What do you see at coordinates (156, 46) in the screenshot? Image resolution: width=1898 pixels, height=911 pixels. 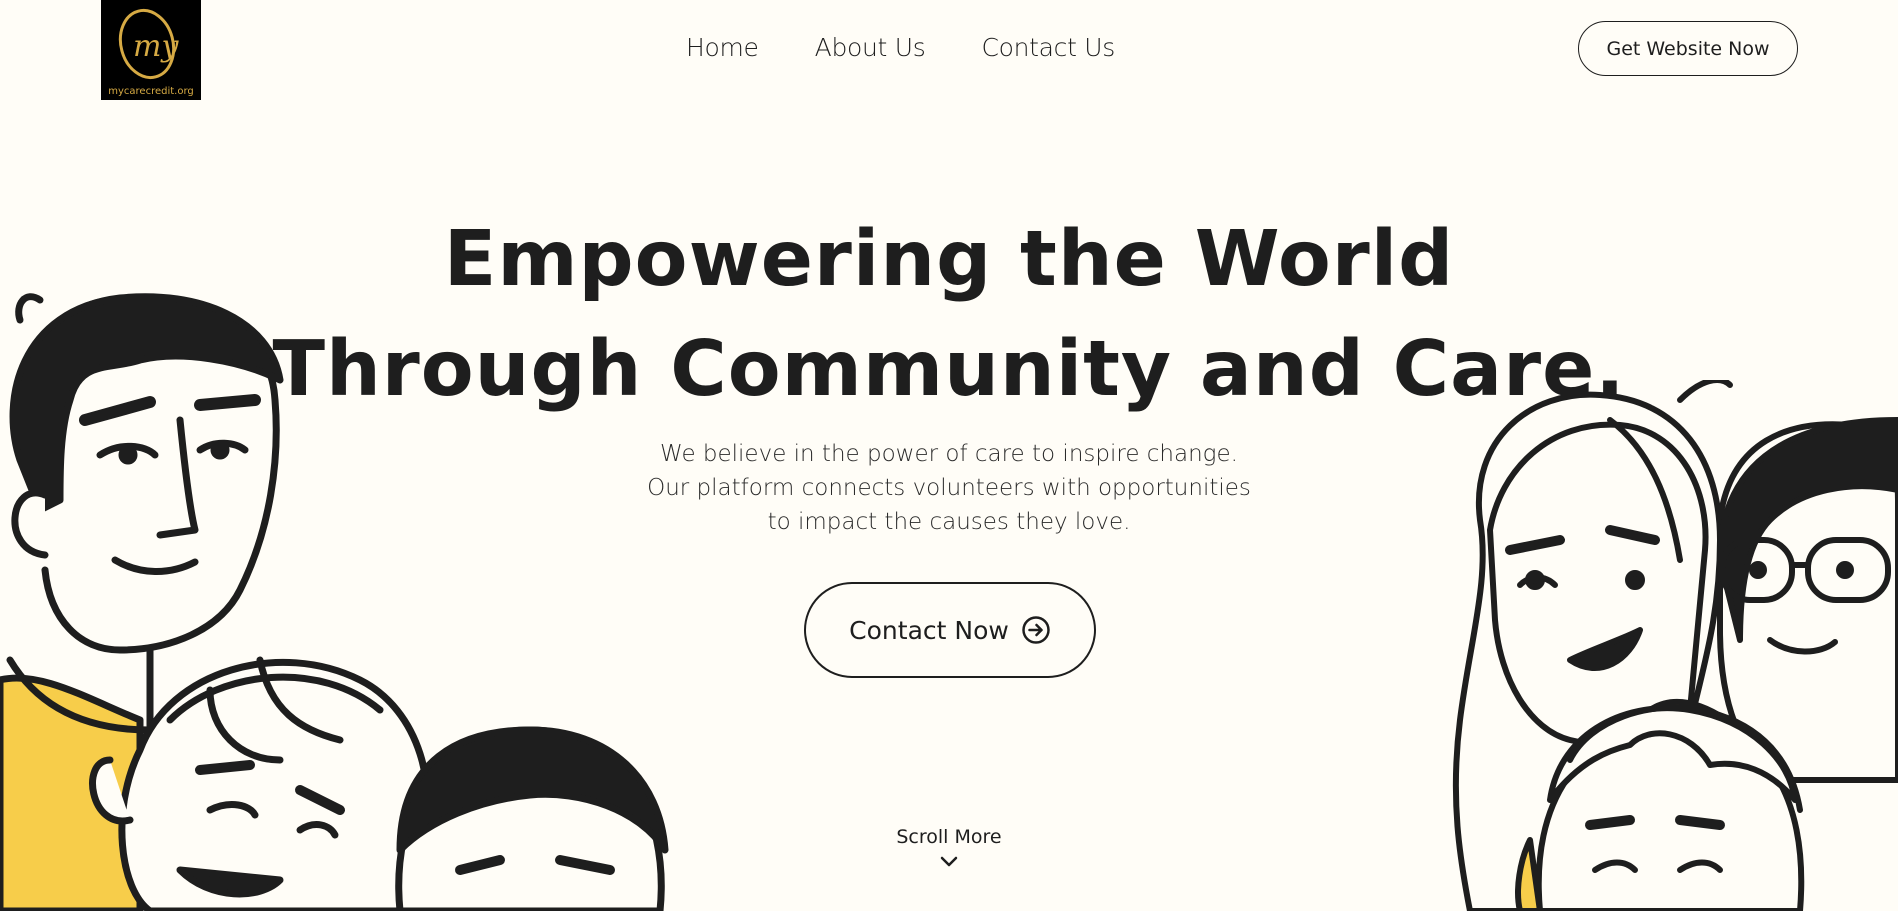 I see `svg-text: my` at bounding box center [156, 46].